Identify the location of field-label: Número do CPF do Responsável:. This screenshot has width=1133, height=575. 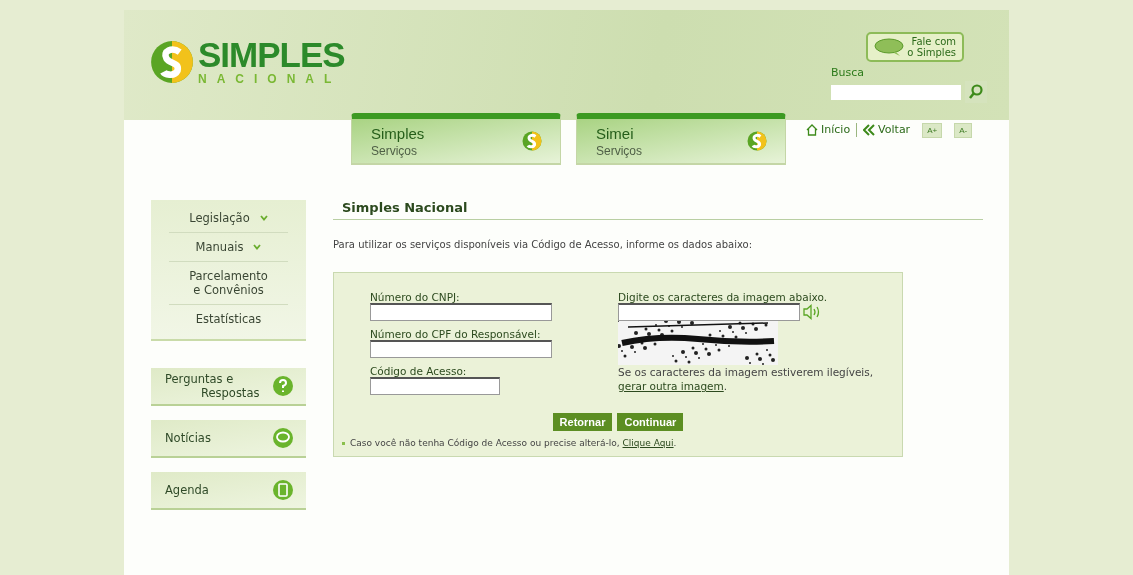
(456, 334).